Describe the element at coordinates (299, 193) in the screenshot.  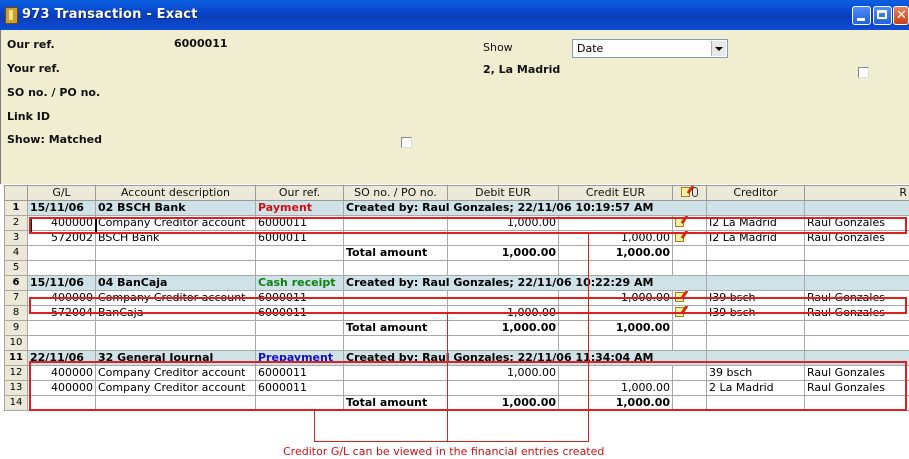
I see `column-header-our-ref: Our ref.` at that location.